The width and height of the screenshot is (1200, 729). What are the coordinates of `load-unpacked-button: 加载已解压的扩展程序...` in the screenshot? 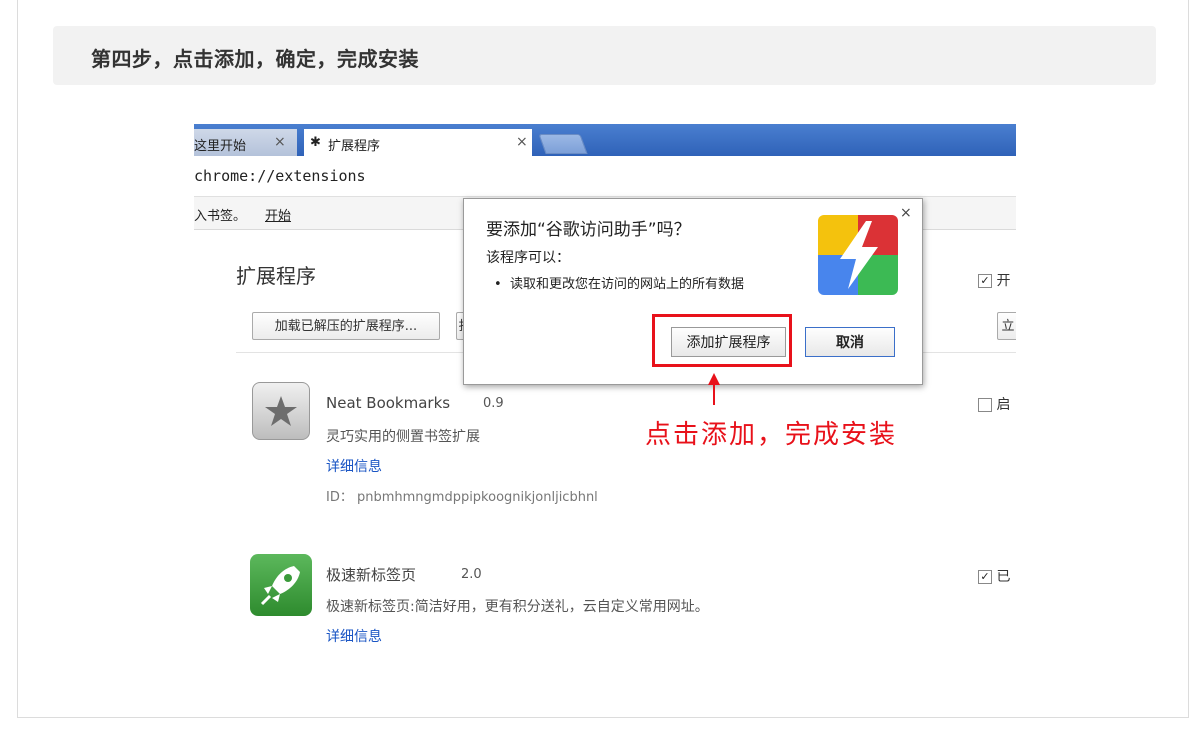 It's located at (346, 326).